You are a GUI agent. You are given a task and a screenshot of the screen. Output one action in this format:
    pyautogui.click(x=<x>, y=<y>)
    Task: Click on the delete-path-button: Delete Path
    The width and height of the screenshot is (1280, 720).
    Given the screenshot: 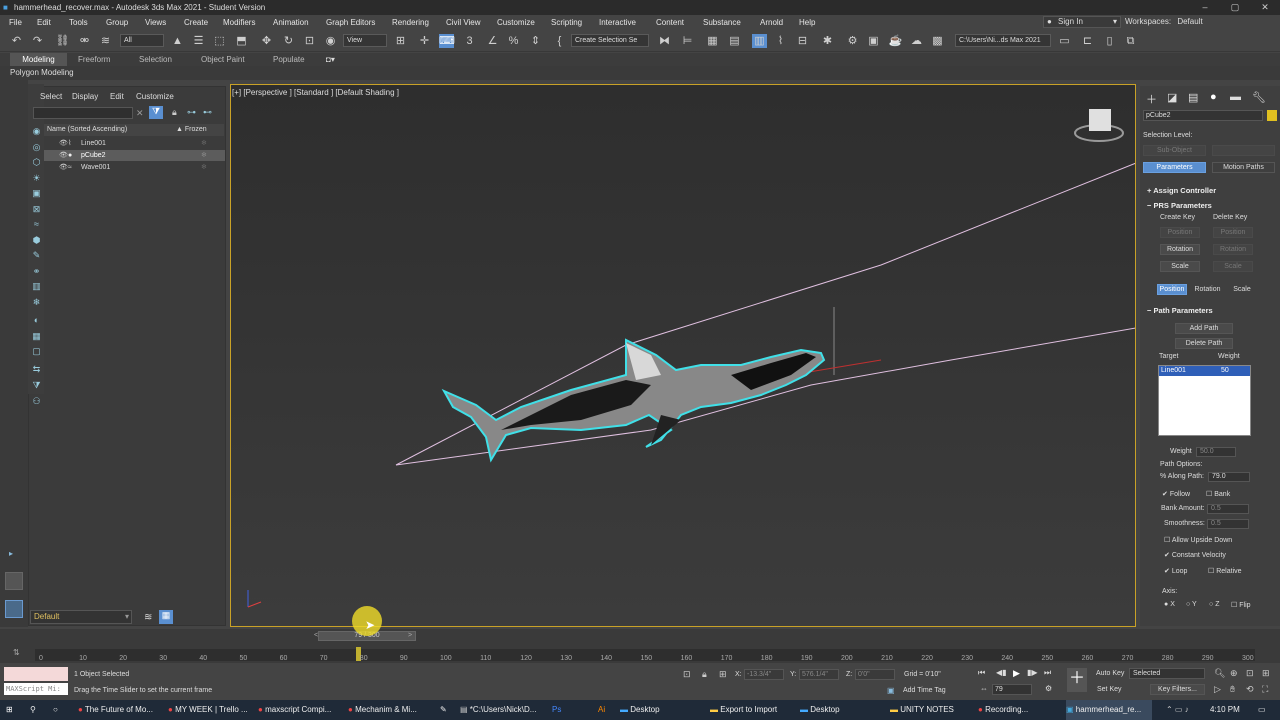 What is the action you would take?
    pyautogui.click(x=1204, y=343)
    